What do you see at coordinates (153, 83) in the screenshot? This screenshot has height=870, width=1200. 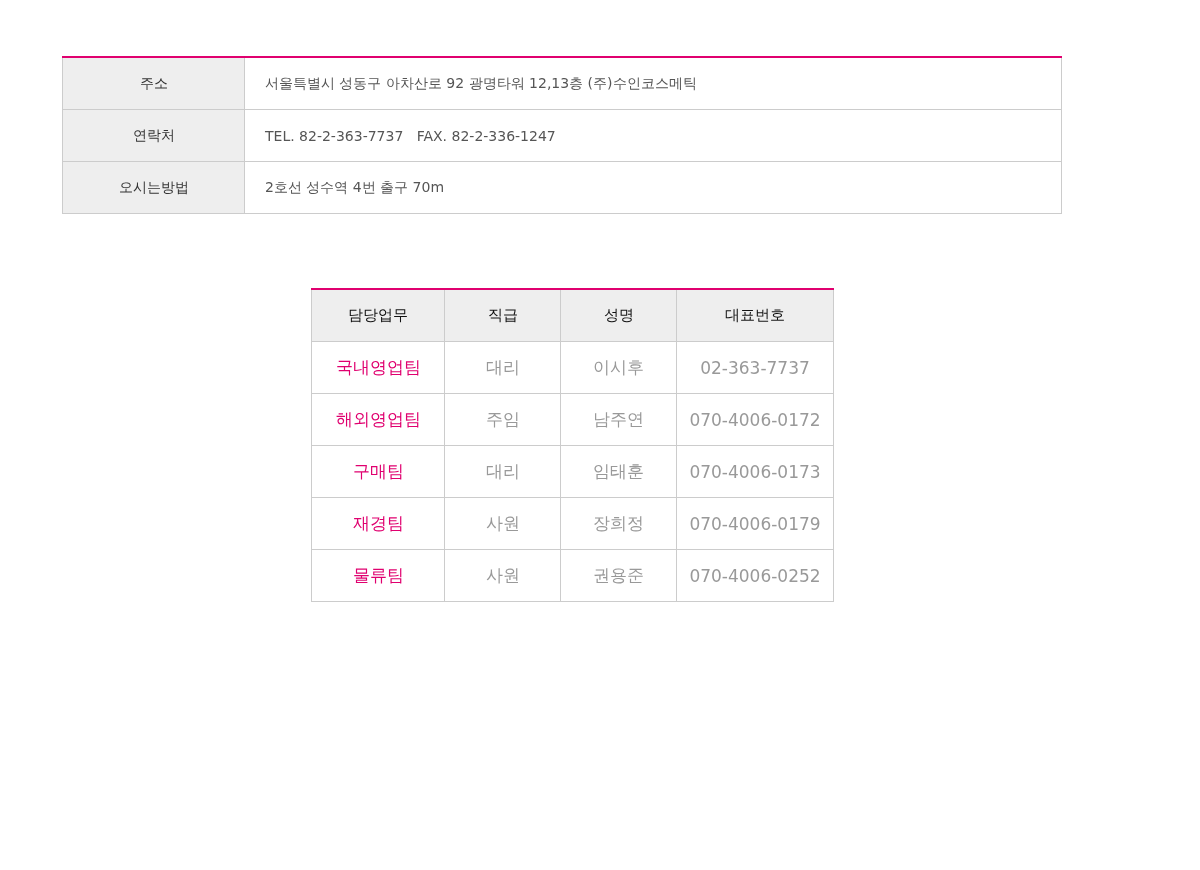 I see `row-label: 주소` at bounding box center [153, 83].